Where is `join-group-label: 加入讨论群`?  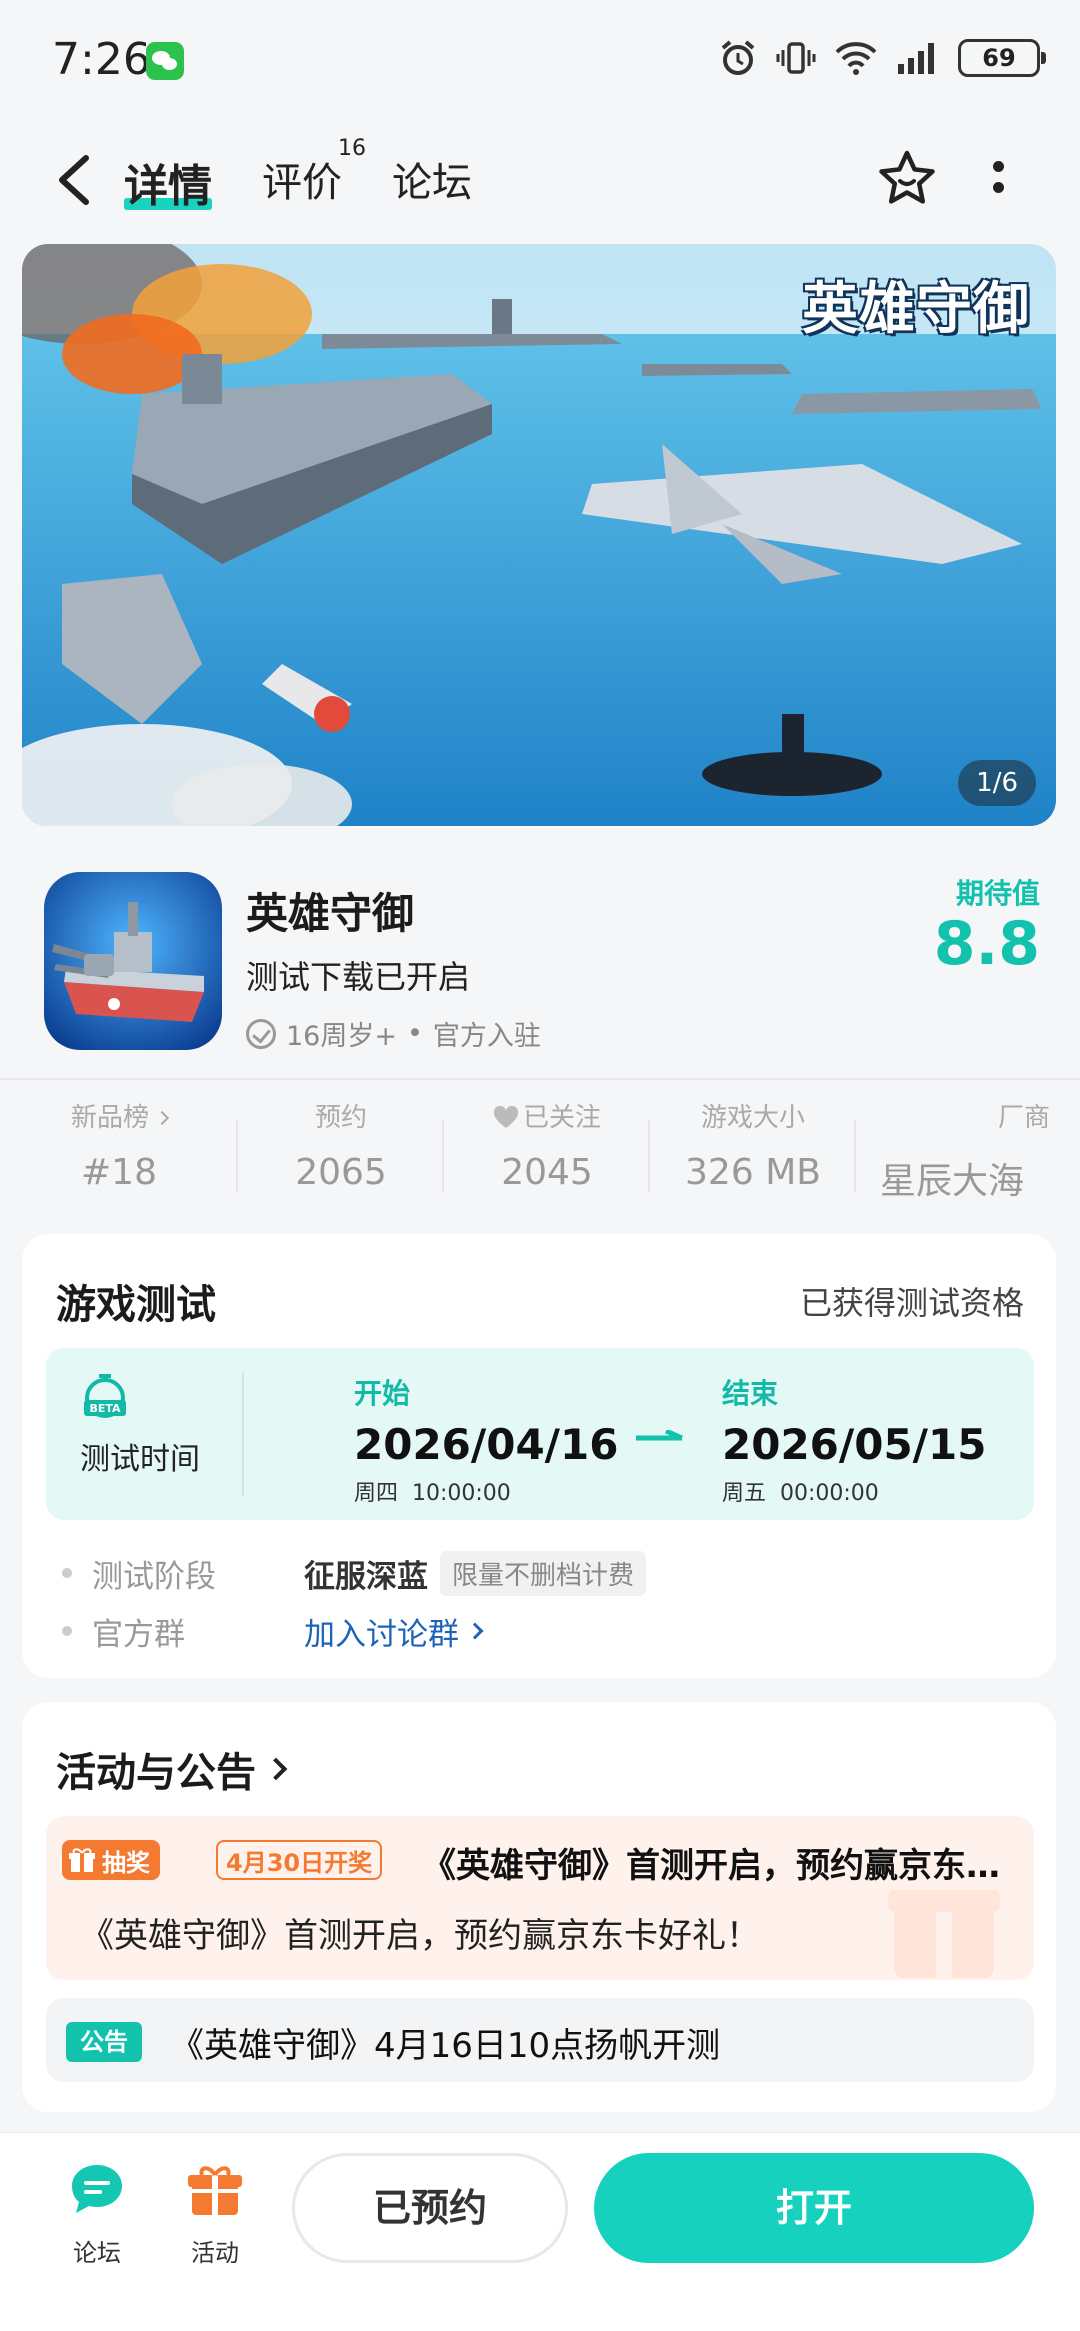
join-group-label: 加入讨论群 is located at coordinates (381, 1634).